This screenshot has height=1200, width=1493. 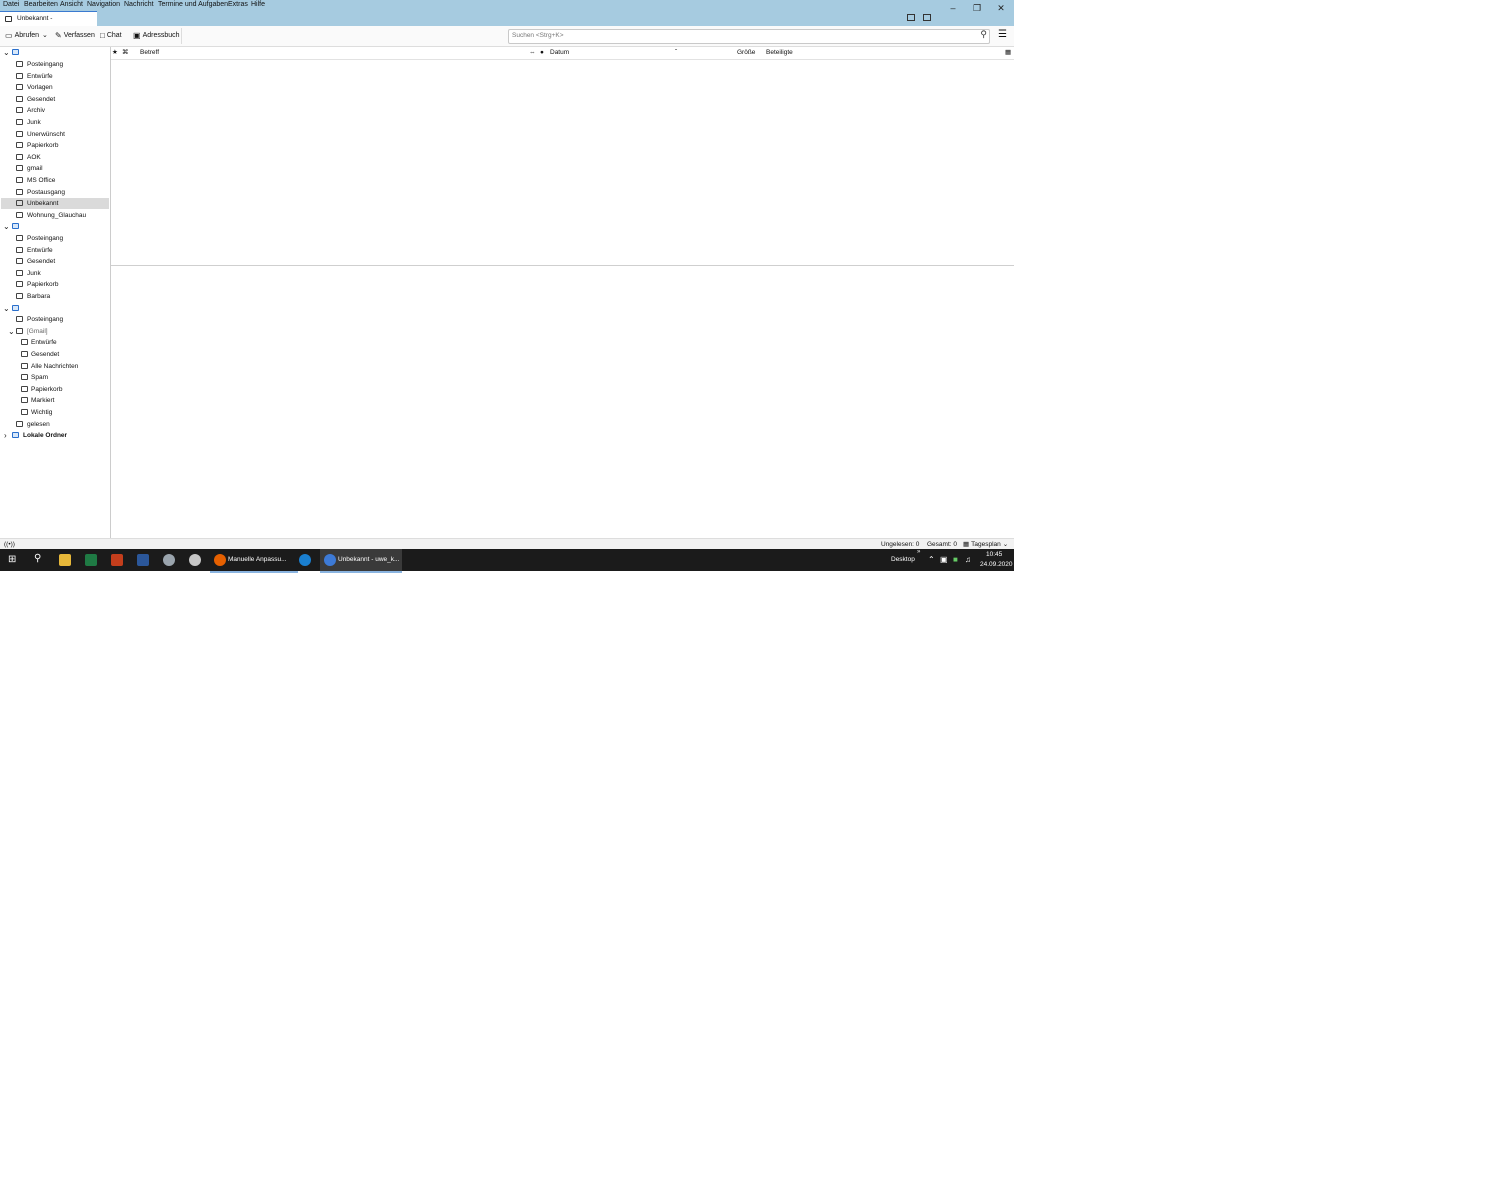 I want to click on menu-hilfe: Hilfe, so click(x=258, y=4).